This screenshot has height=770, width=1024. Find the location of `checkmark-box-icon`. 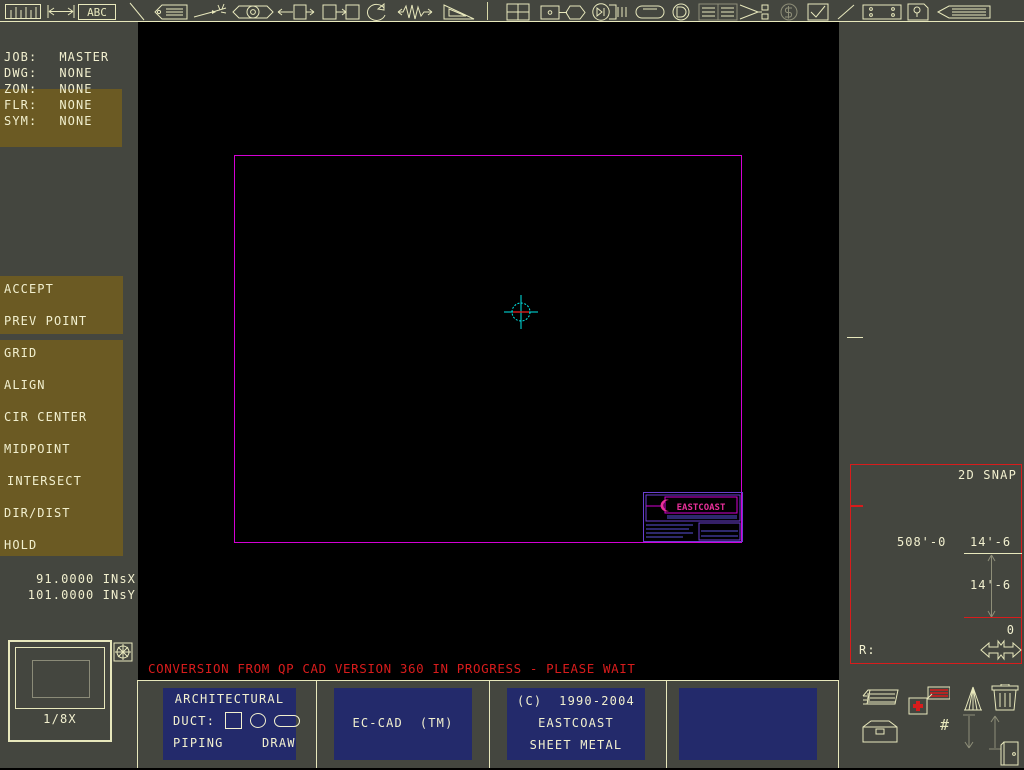

checkmark-box-icon is located at coordinates (818, 11).